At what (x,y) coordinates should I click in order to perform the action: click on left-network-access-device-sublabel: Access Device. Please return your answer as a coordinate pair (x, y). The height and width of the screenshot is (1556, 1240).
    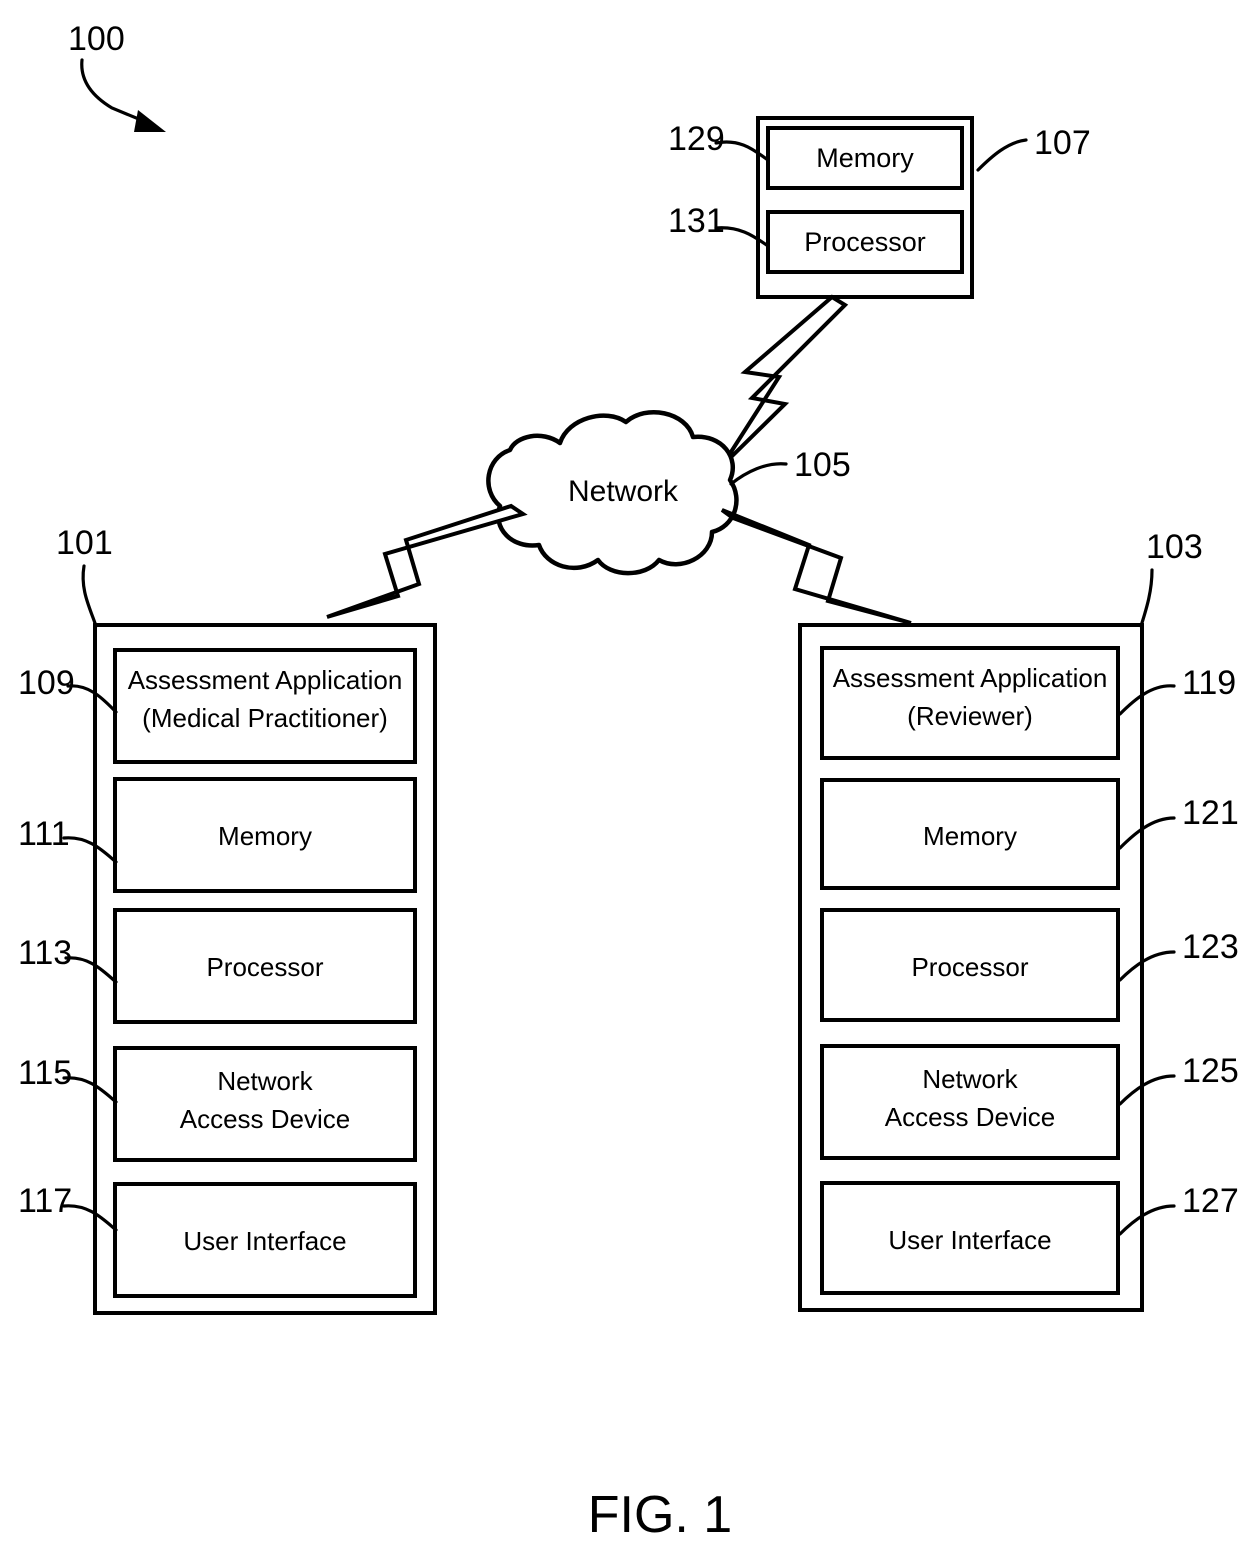
    Looking at the image, I should click on (265, 1119).